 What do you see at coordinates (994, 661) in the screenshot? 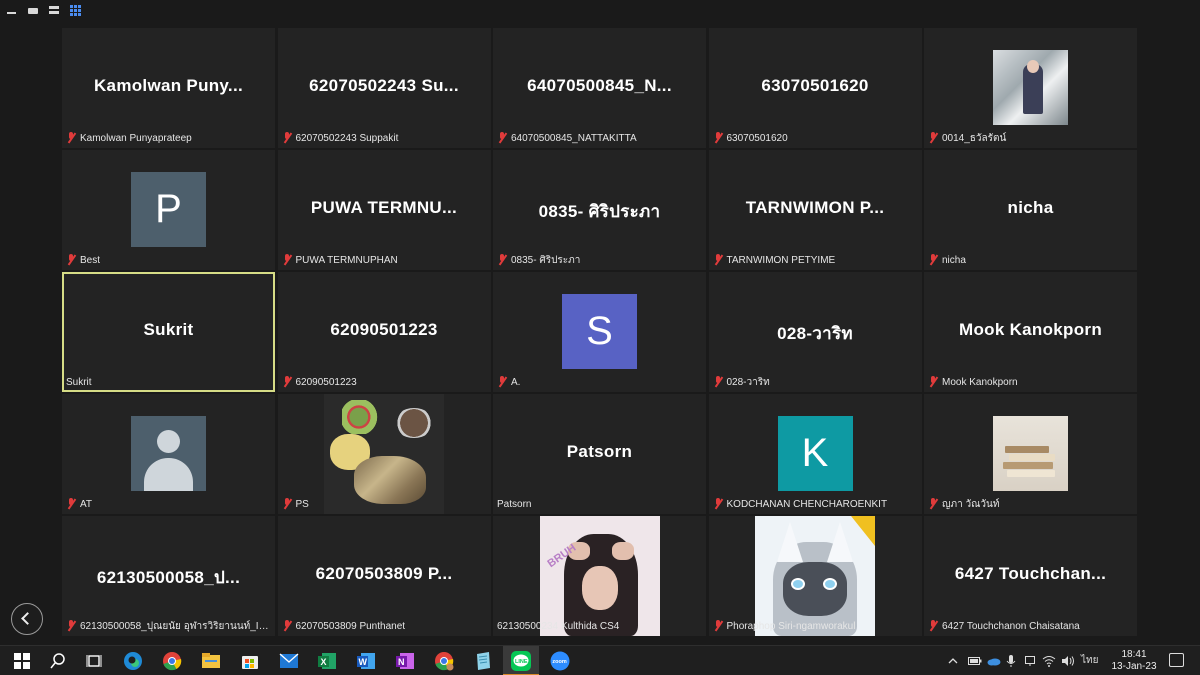
I see `onedrive-icon` at bounding box center [994, 661].